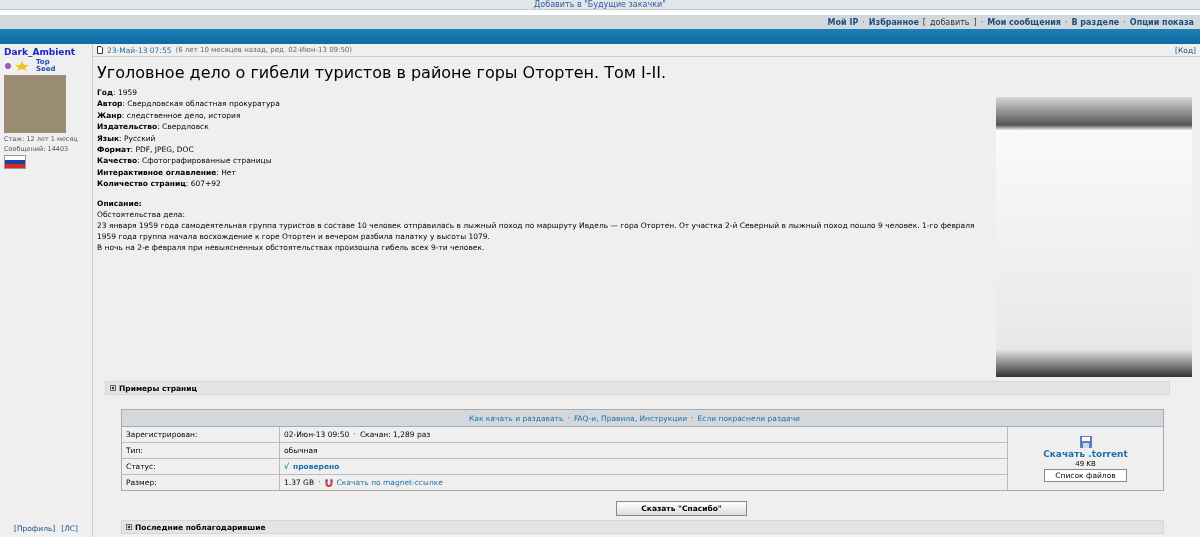 This screenshot has width=1200, height=537. I want to click on post-title: Уголовное дело о гибели туристов в районе горы Отортен. Том I-II., so click(382, 72).